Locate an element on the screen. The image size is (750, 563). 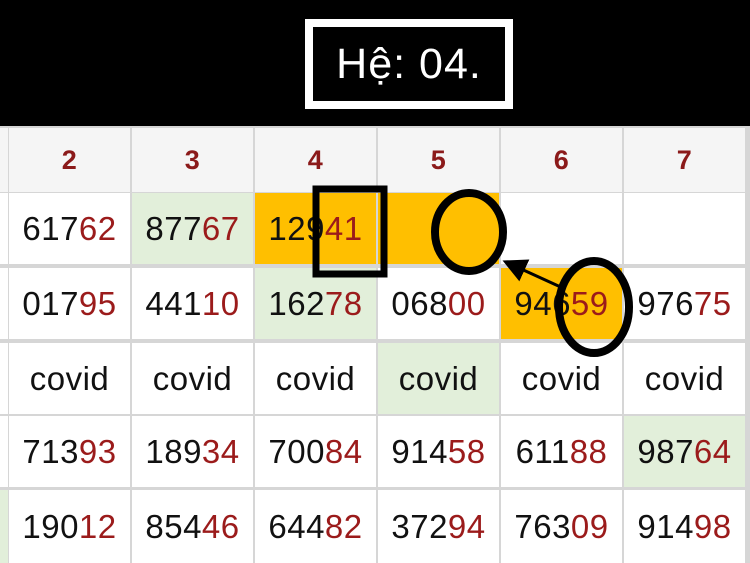
cell-number-head: 017 is located at coordinates (50, 303).